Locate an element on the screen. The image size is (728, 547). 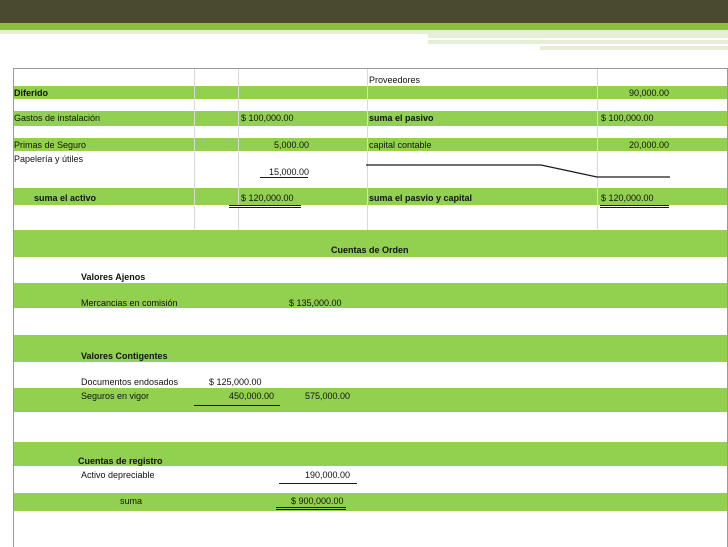
suma-activo-label: suma el activo is located at coordinates (65, 198).